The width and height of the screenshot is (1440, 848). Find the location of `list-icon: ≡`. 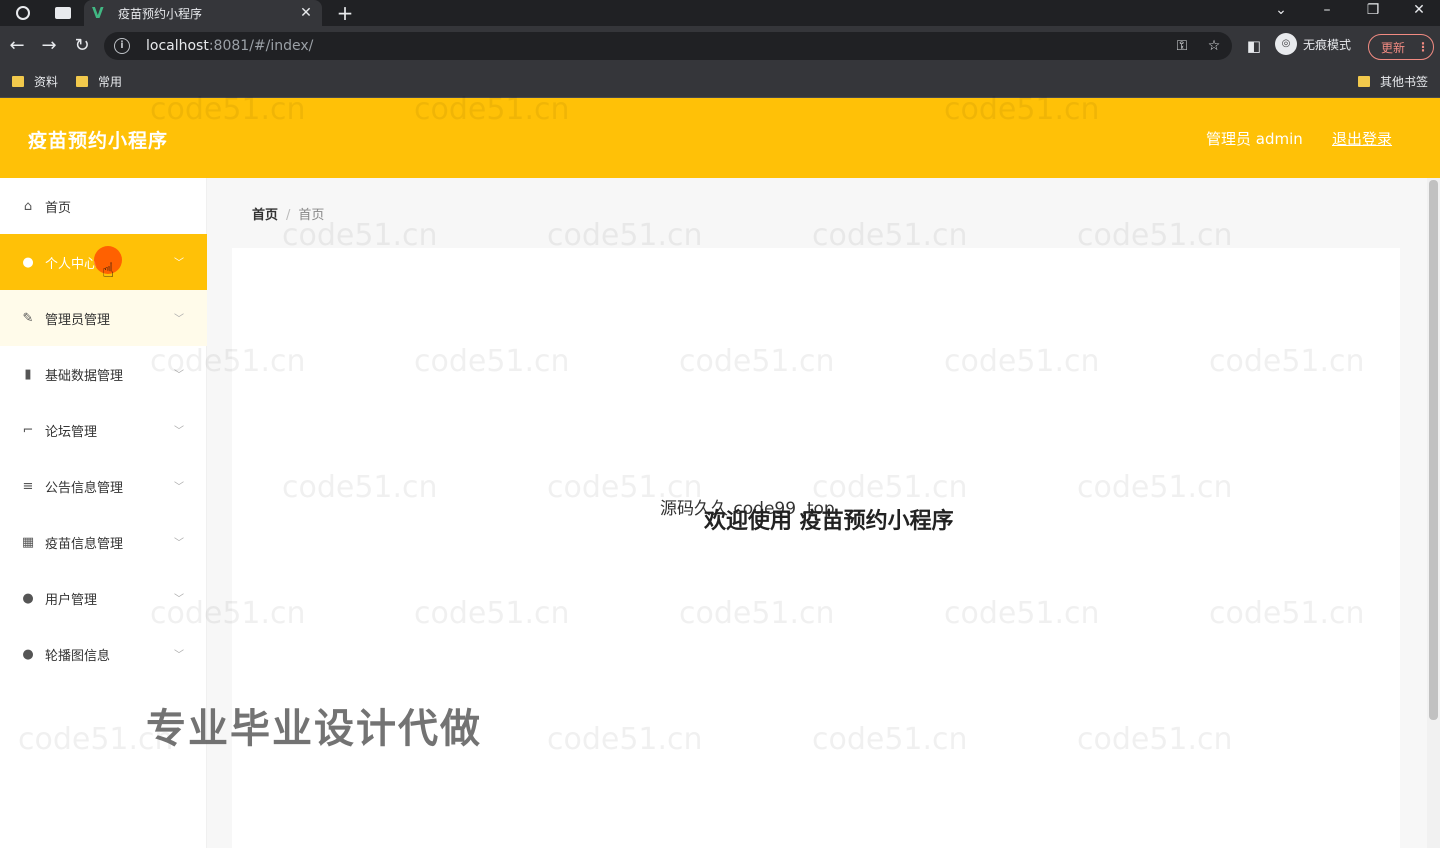

list-icon: ≡ is located at coordinates (28, 486).